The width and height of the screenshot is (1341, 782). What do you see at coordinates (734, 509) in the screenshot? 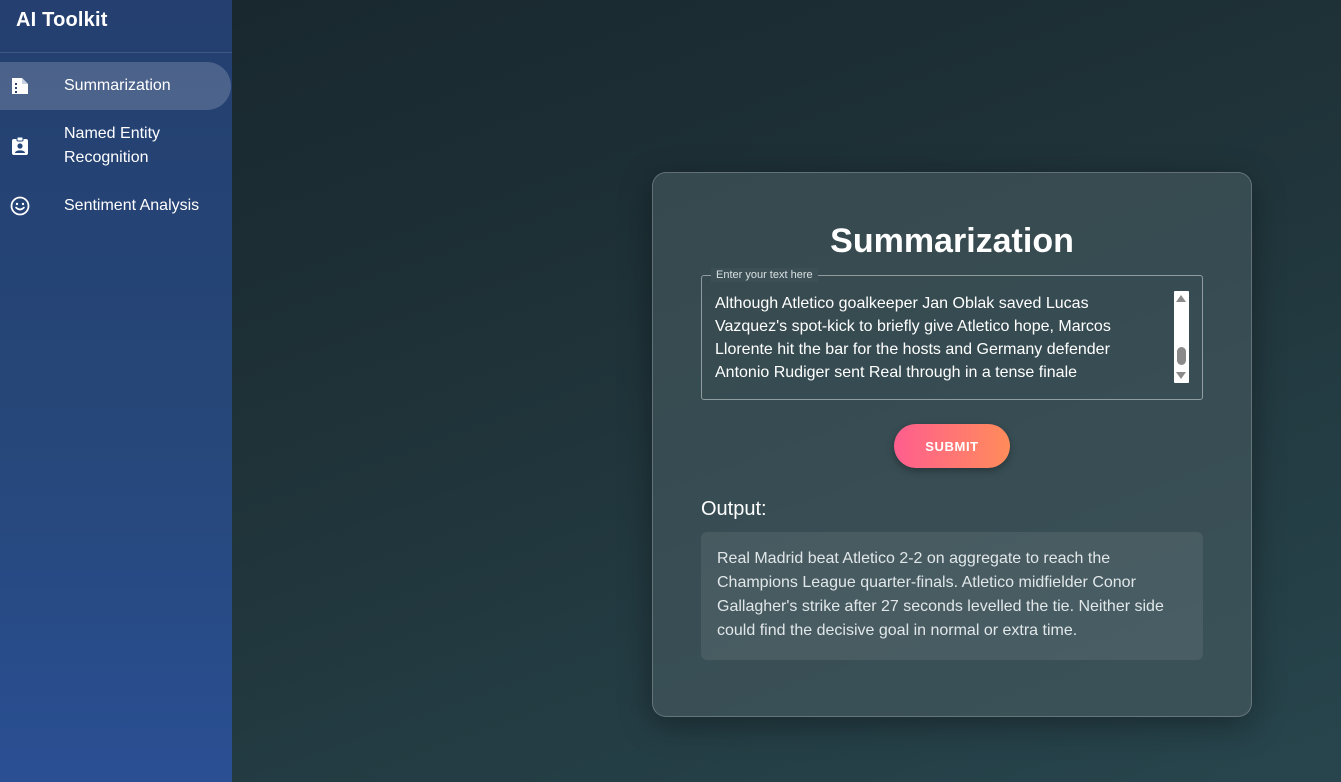
I see `output-heading: Output:` at bounding box center [734, 509].